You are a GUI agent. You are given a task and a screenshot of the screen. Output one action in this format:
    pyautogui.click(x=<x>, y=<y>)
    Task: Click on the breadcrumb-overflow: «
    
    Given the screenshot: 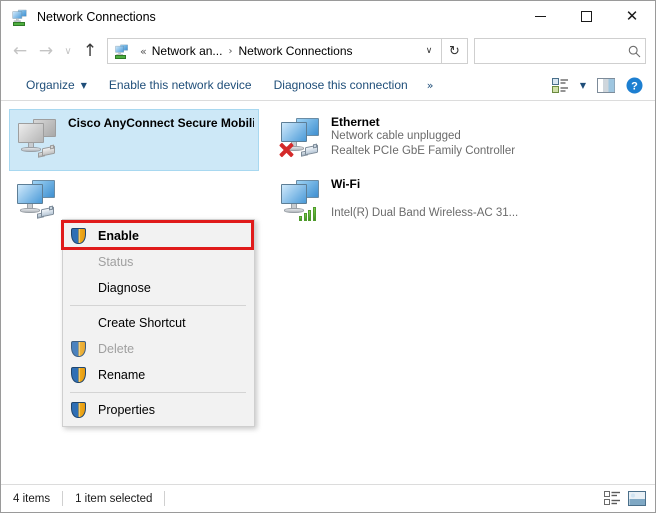 What is the action you would take?
    pyautogui.click(x=143, y=51)
    